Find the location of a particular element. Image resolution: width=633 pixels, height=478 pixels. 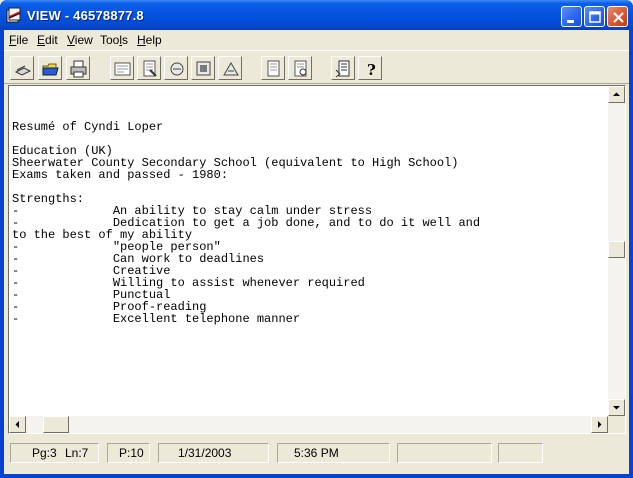

close-icon is located at coordinates (618, 17).